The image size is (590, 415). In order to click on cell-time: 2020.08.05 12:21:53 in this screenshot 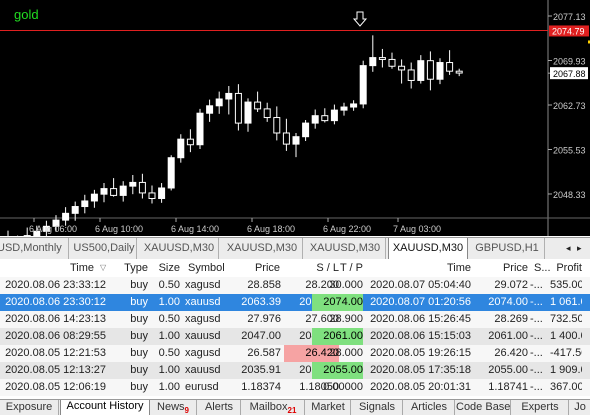, I will do `click(53, 353)`.